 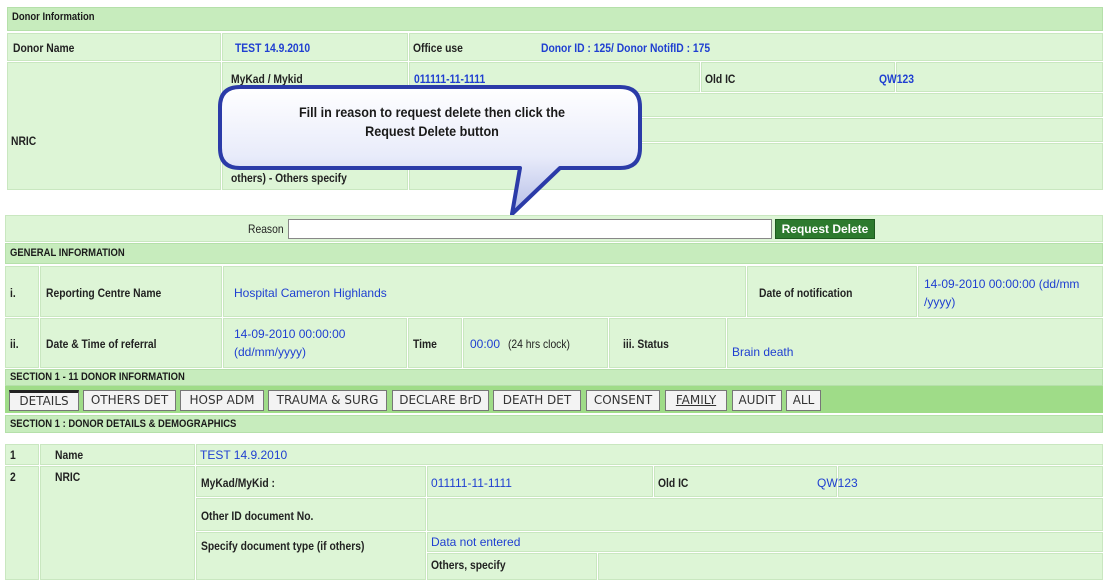 What do you see at coordinates (69, 455) in the screenshot?
I see `d-name-label: Name` at bounding box center [69, 455].